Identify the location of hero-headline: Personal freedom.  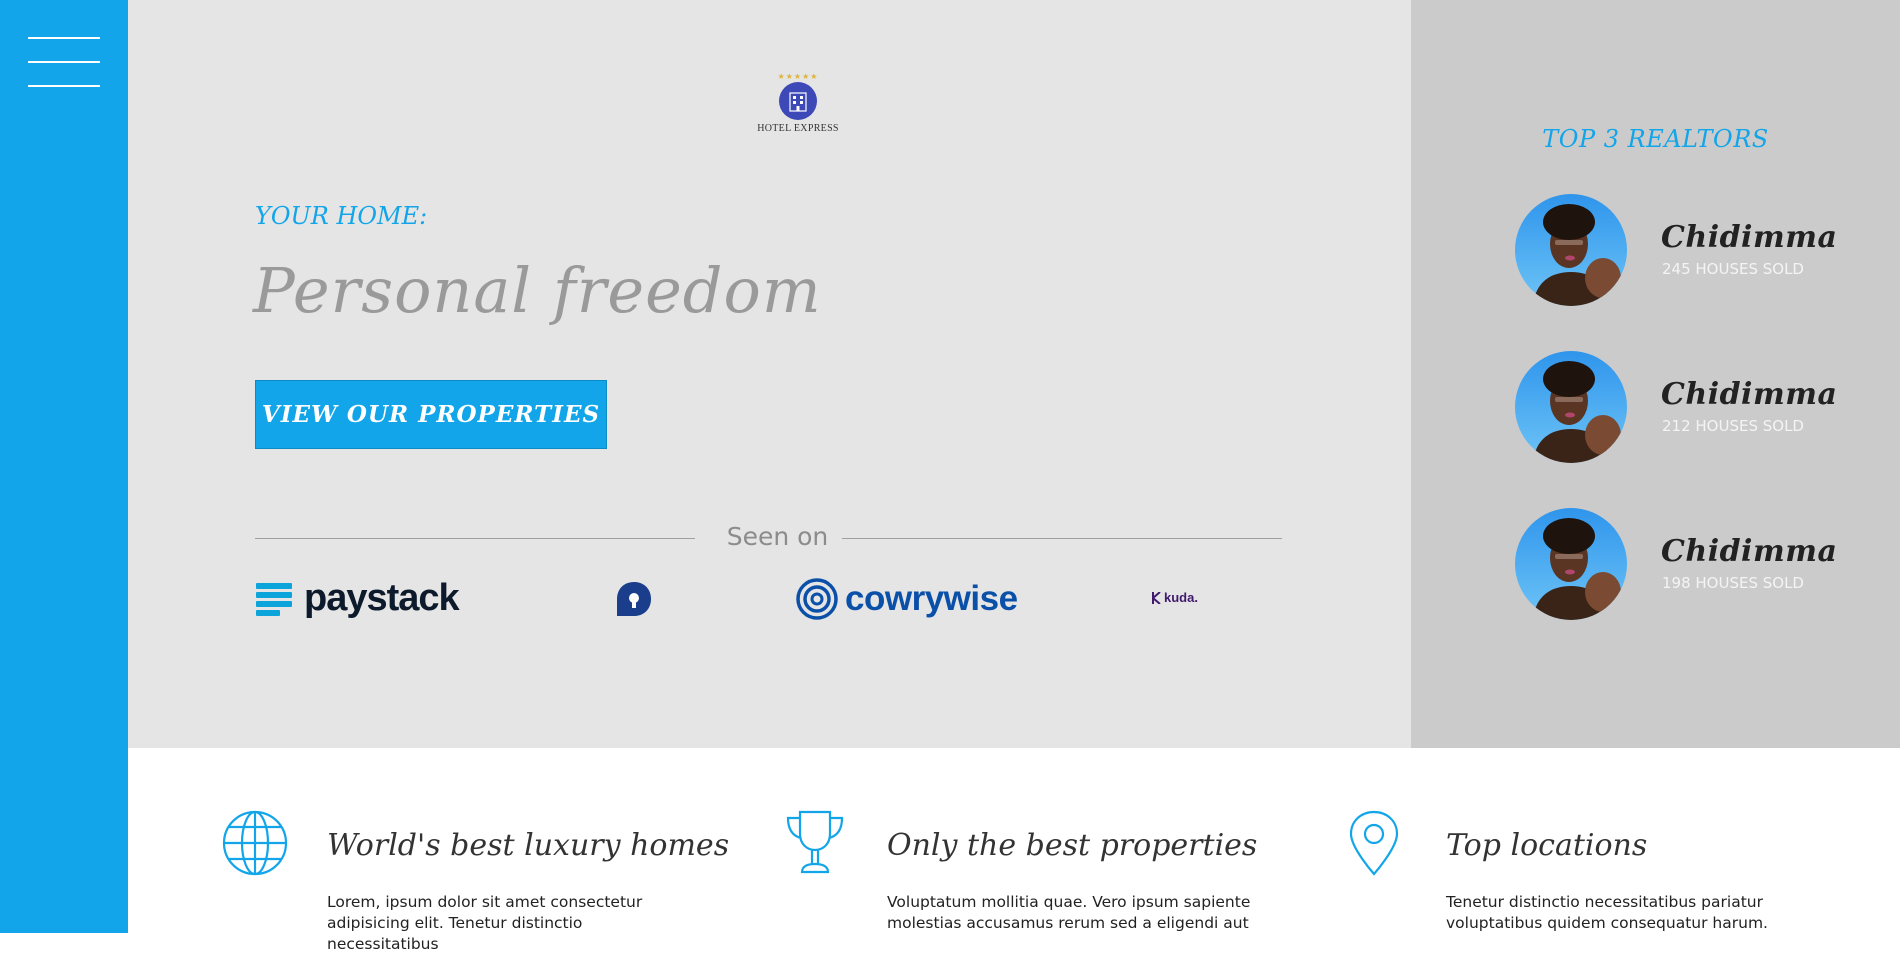
(537, 290).